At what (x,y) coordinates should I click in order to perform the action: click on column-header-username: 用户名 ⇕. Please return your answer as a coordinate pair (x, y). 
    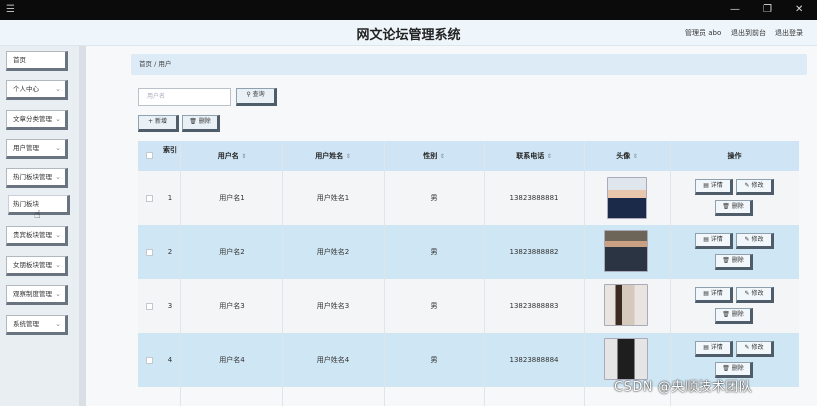
    Looking at the image, I should click on (232, 156).